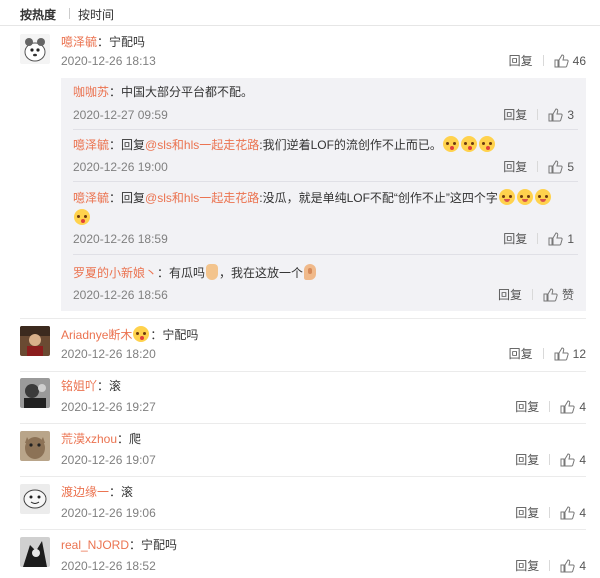 This screenshot has height=578, width=600. What do you see at coordinates (108, 566) in the screenshot?
I see `comment-timestamp: 2020-12-26 18:52` at bounding box center [108, 566].